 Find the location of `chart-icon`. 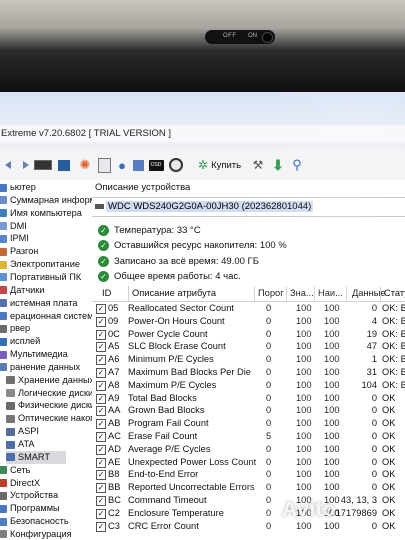

chart-icon is located at coordinates (138, 165).